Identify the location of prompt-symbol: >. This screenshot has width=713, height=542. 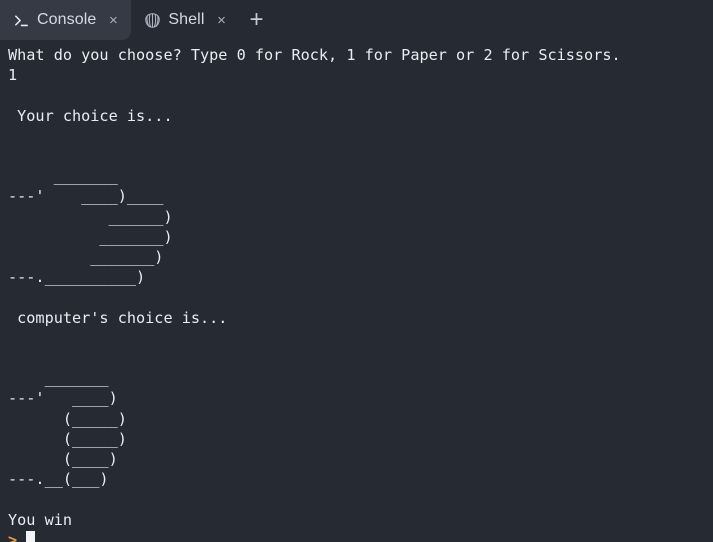
(13, 536).